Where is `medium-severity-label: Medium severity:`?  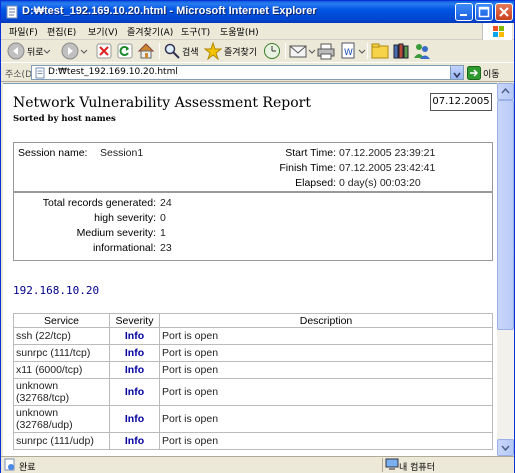
medium-severity-label: Medium severity: is located at coordinates (116, 233).